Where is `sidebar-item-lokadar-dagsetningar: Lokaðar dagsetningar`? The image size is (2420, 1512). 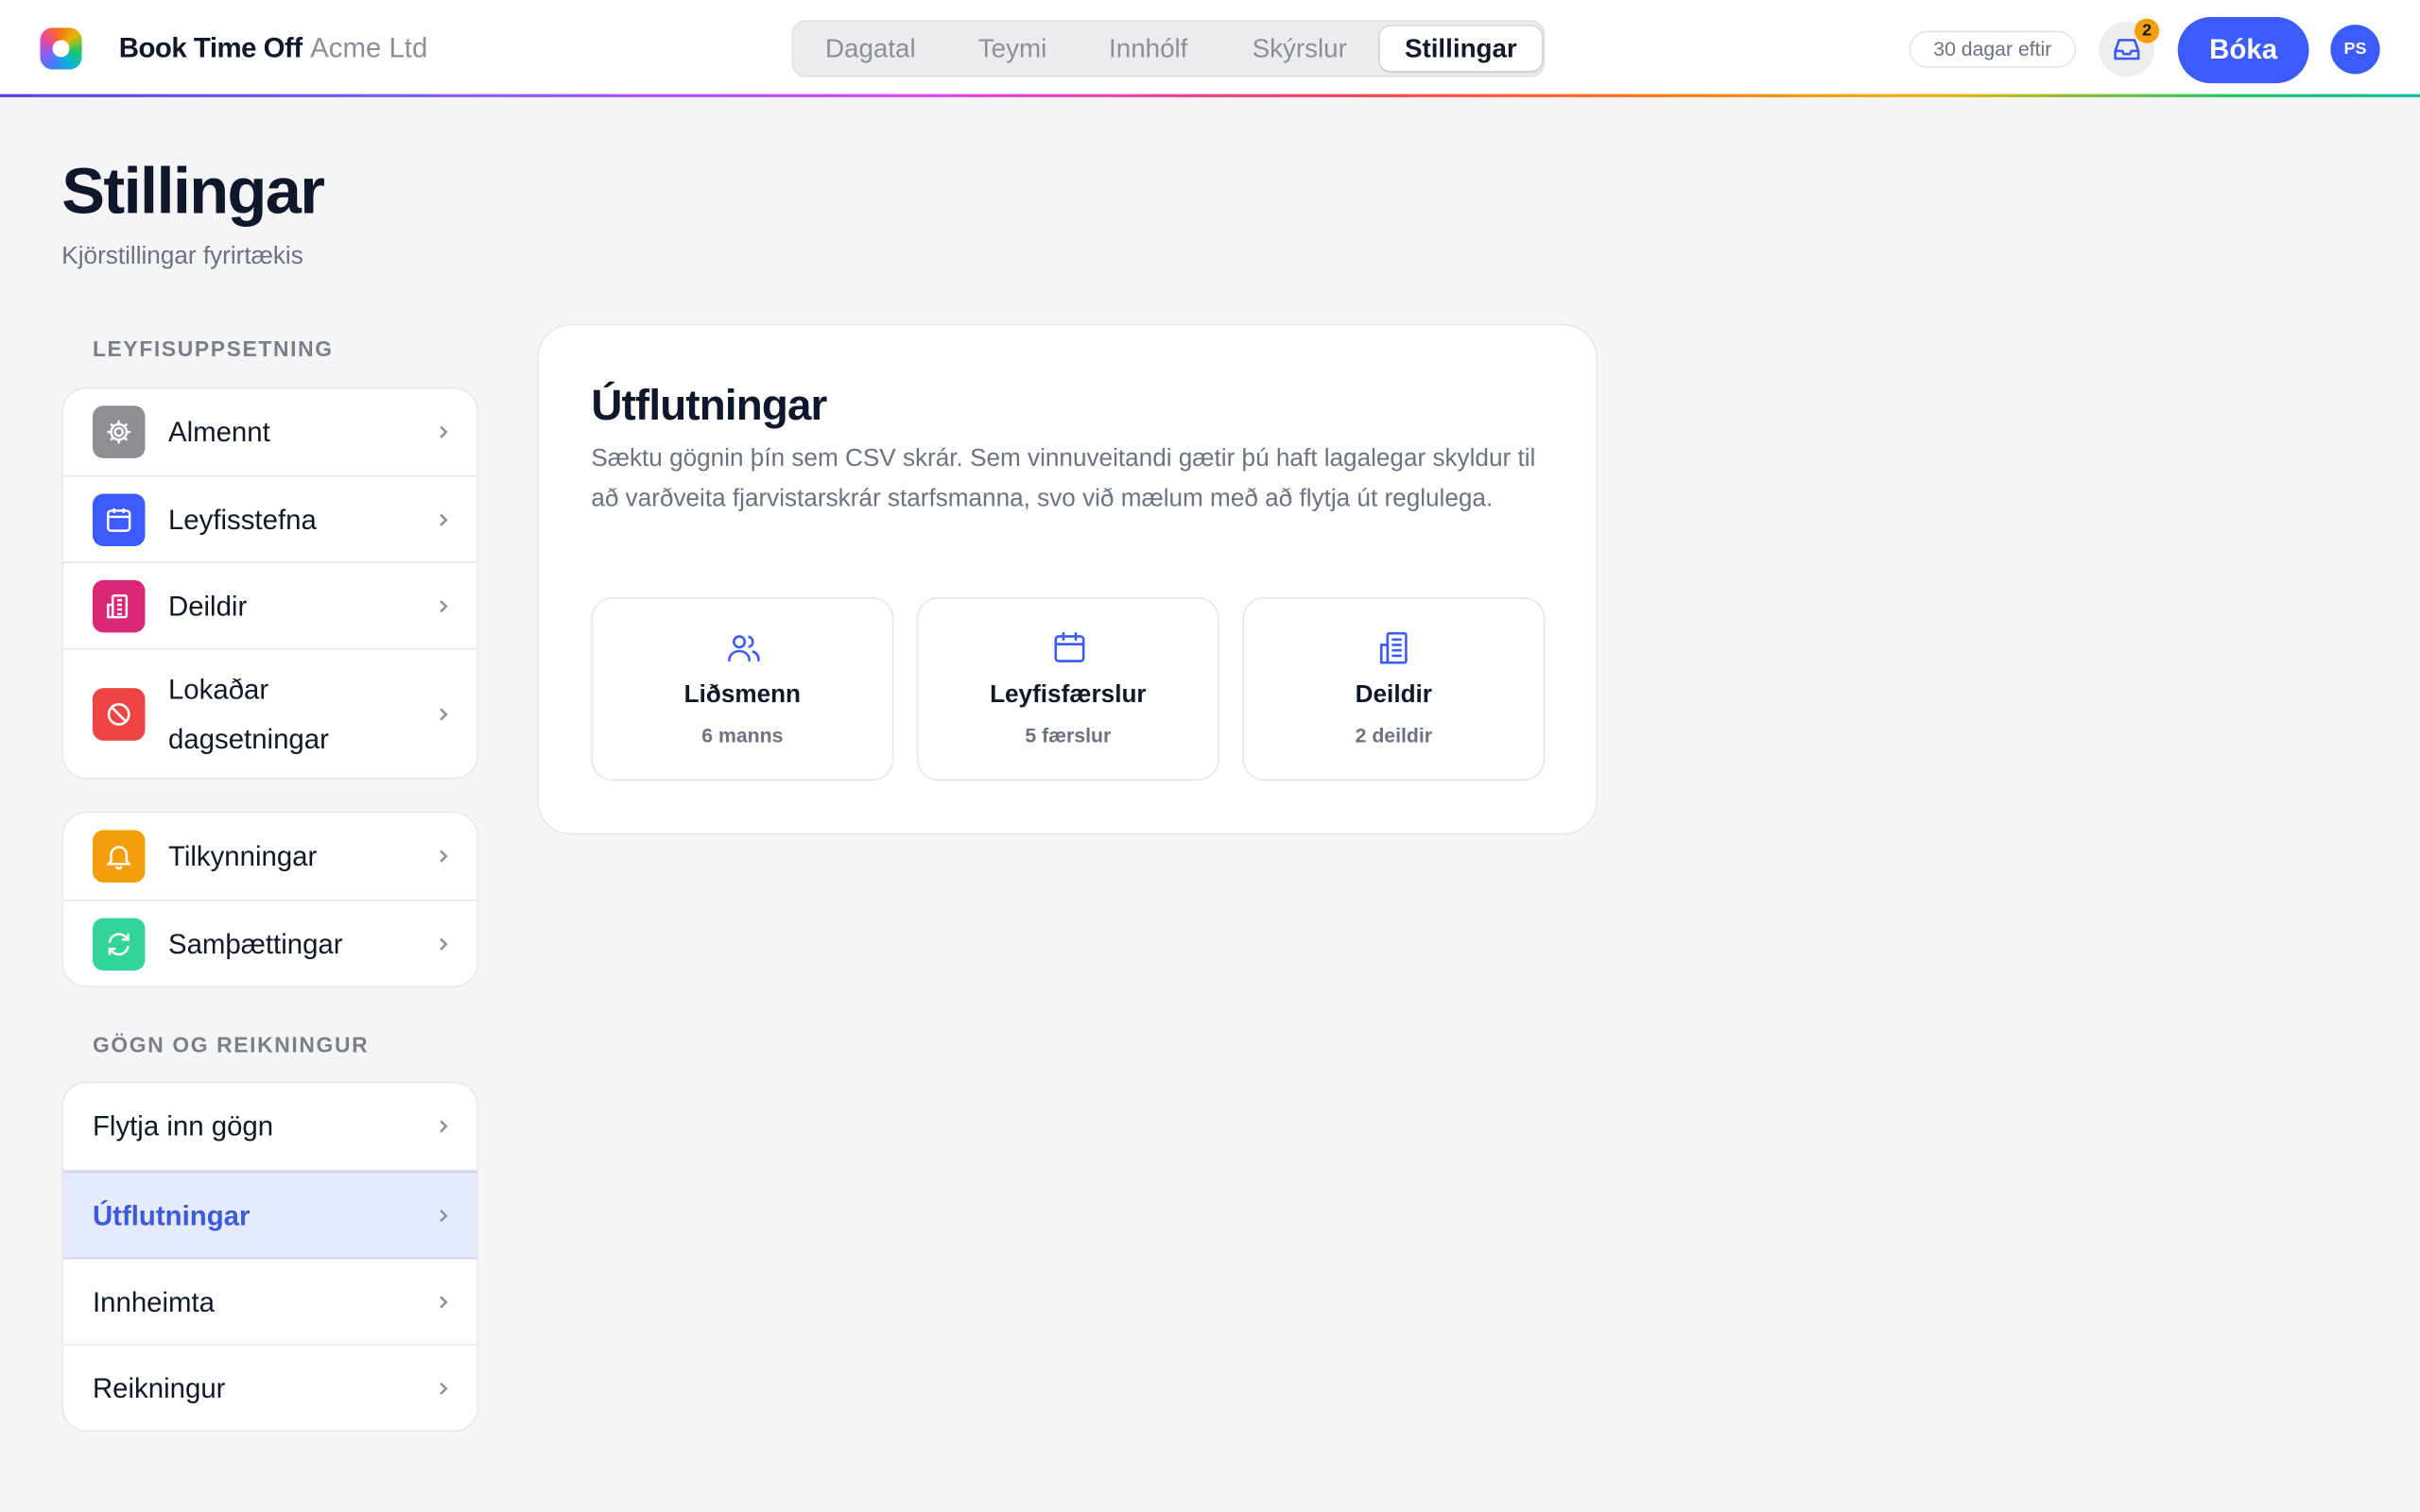 sidebar-item-lokadar-dagsetningar: Lokaðar dagsetningar is located at coordinates (270, 713).